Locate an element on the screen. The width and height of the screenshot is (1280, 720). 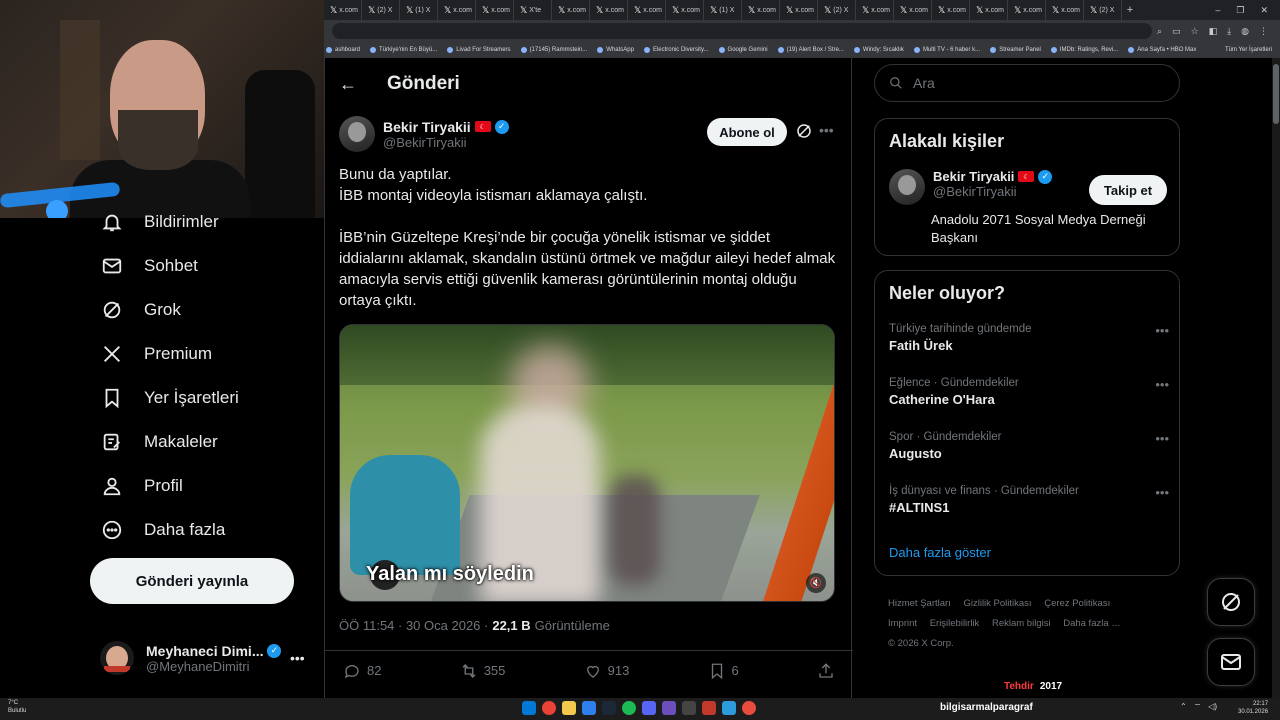
author-name: Bekir Tiryakii is located at coordinates (427, 127).